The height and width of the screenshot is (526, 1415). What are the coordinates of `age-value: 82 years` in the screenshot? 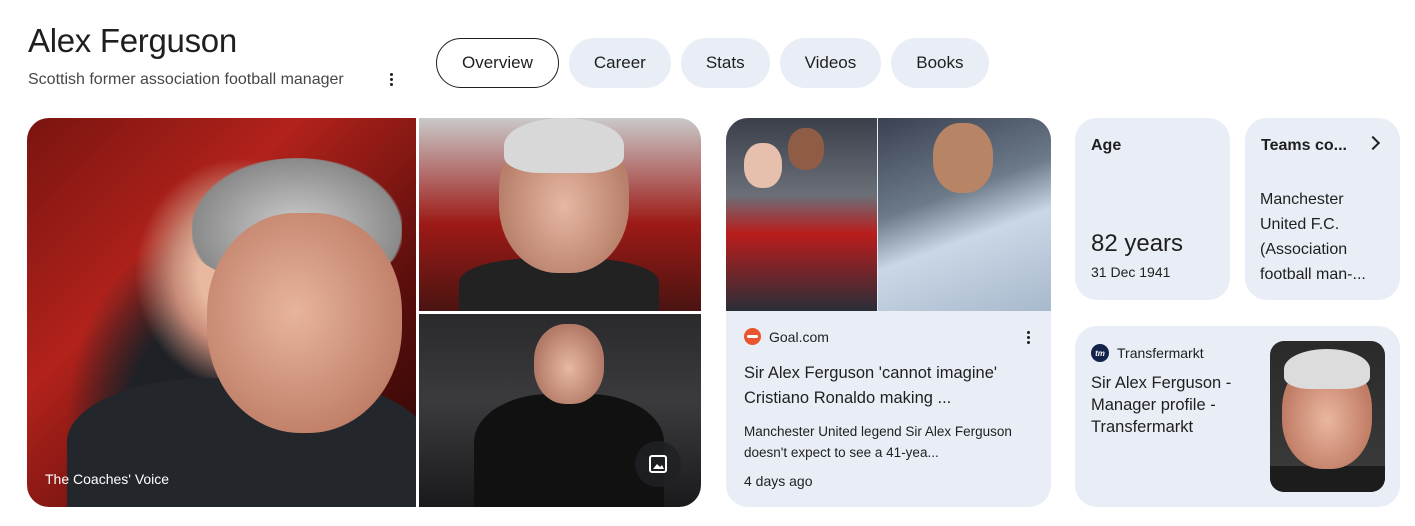 It's located at (1137, 243).